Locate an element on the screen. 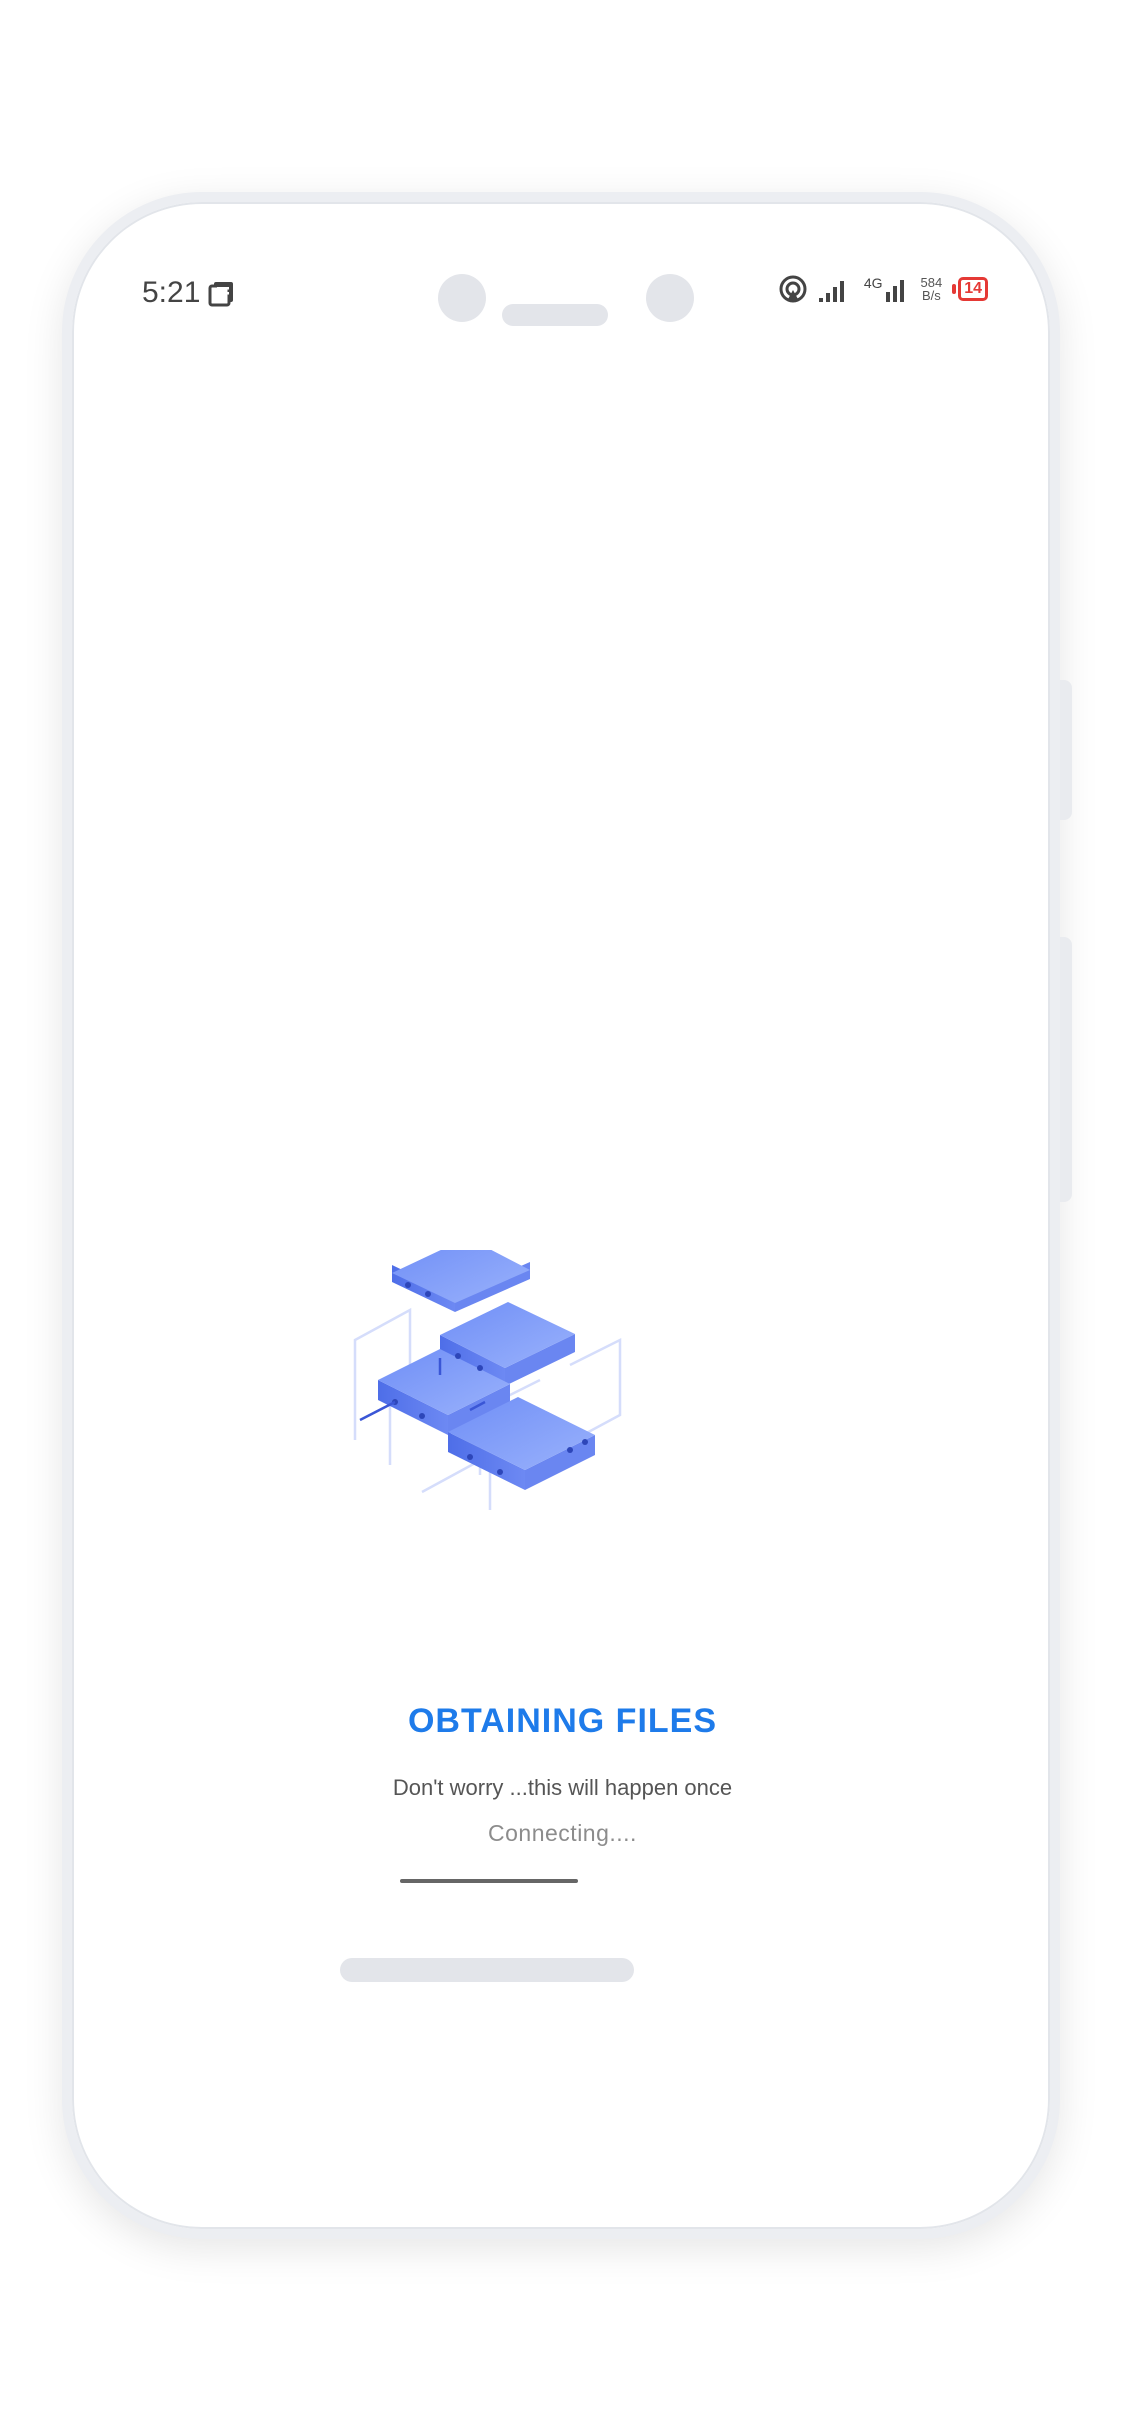 This screenshot has height=2436, width=1125. hotspot-icon is located at coordinates (793, 289).